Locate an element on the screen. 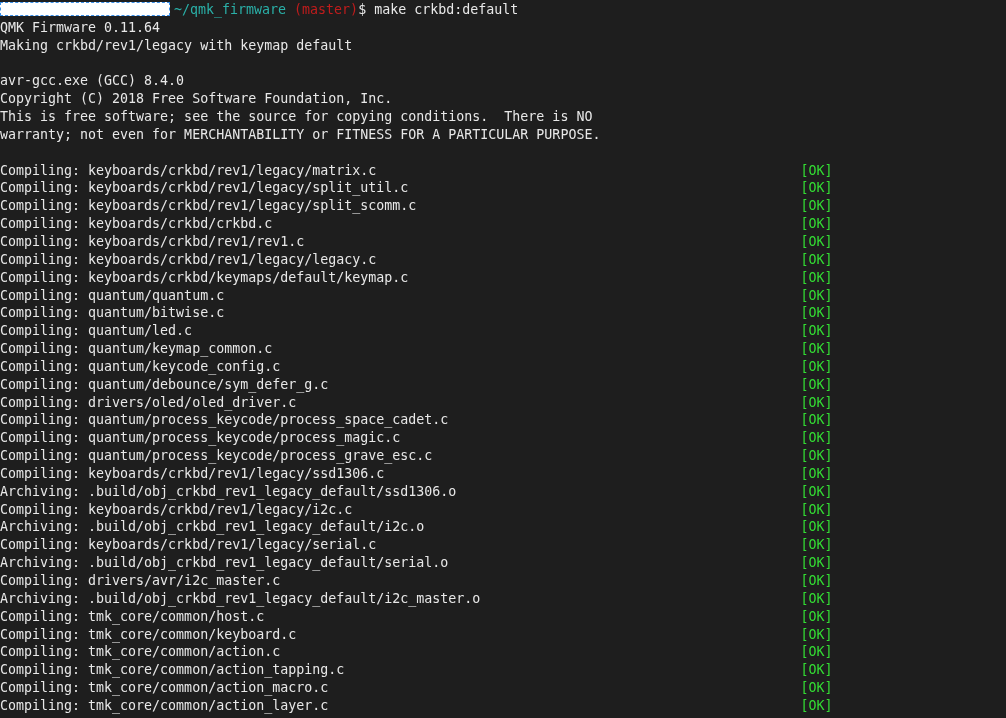 The height and width of the screenshot is (718, 1006). output-line: avr-gcc.exe (GCC) 8.4.0 is located at coordinates (92, 81).